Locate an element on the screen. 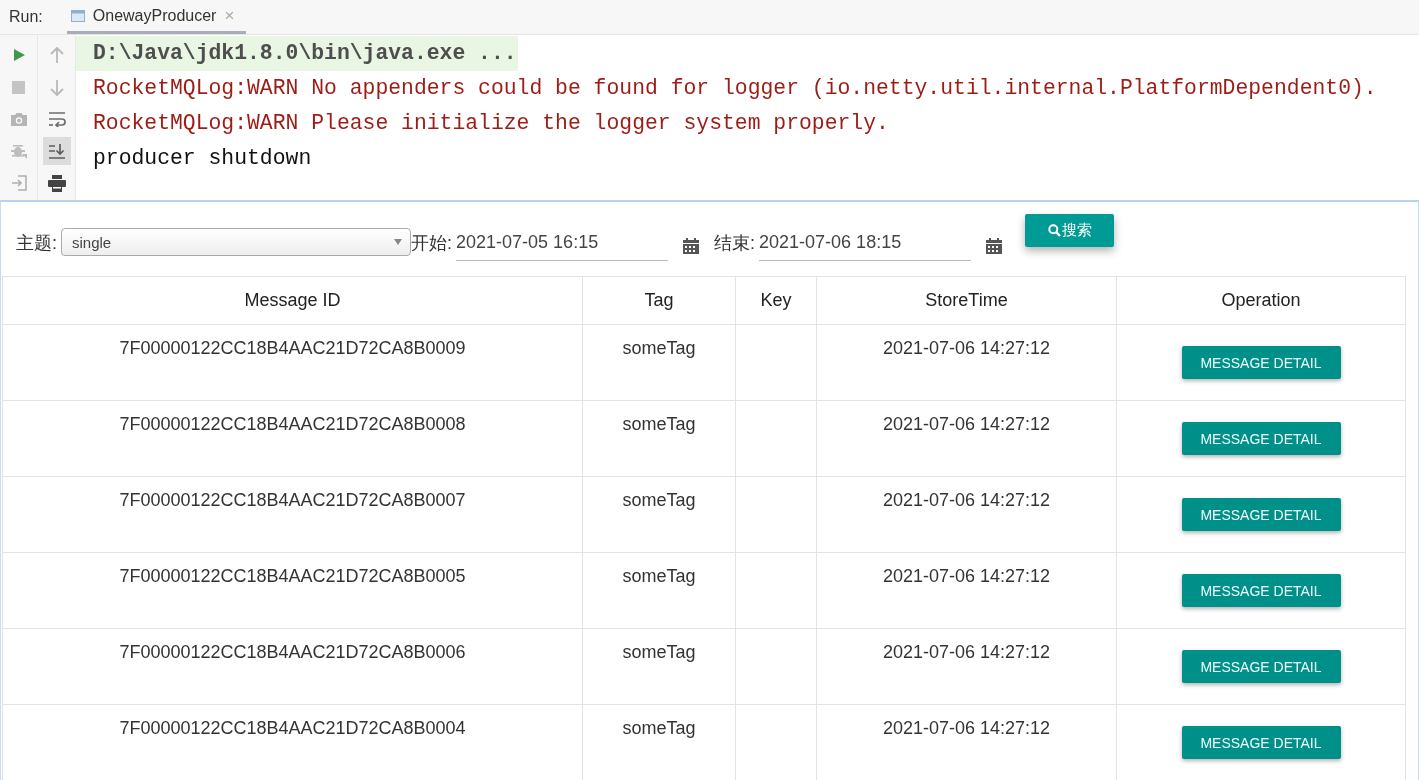 This screenshot has height=780, width=1419. end-date-field: 2021-07-06 18:15 is located at coordinates (865, 242).